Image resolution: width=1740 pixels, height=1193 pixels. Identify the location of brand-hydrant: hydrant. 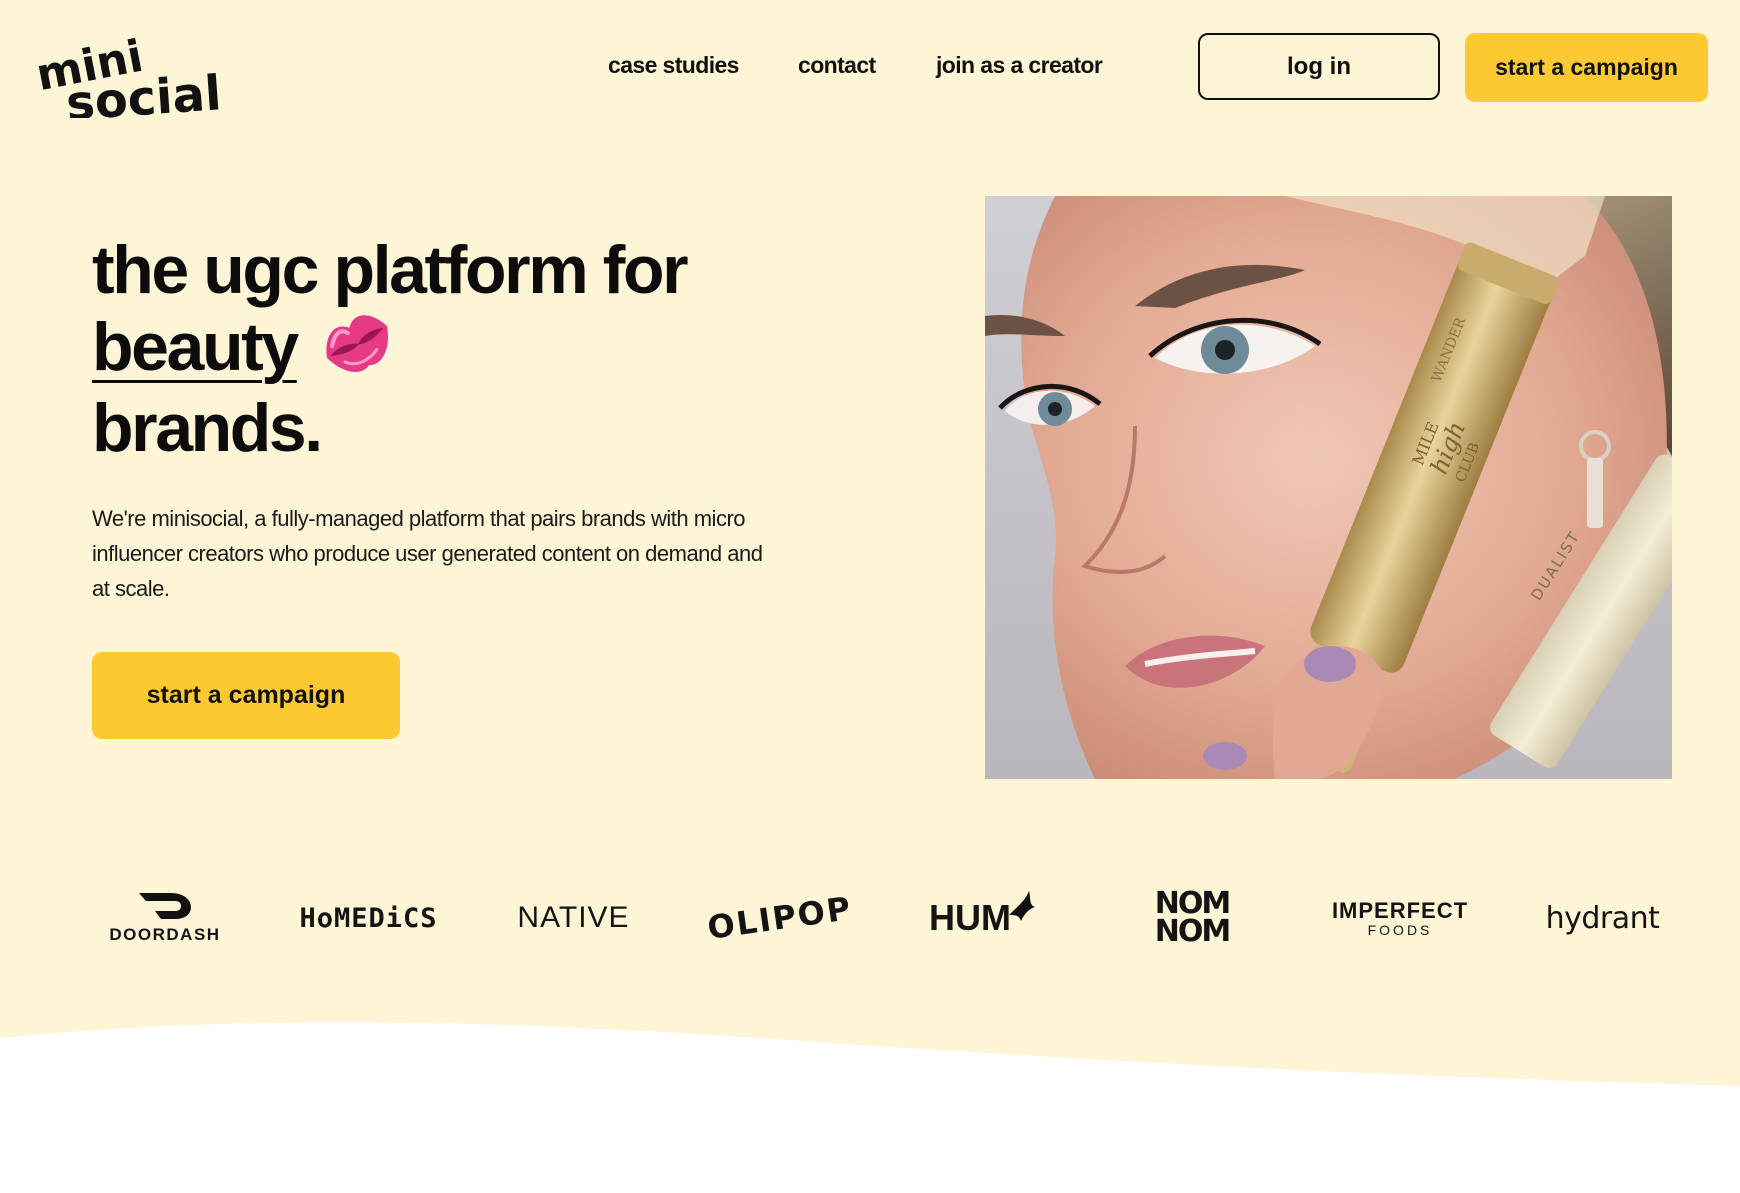
(1602, 918).